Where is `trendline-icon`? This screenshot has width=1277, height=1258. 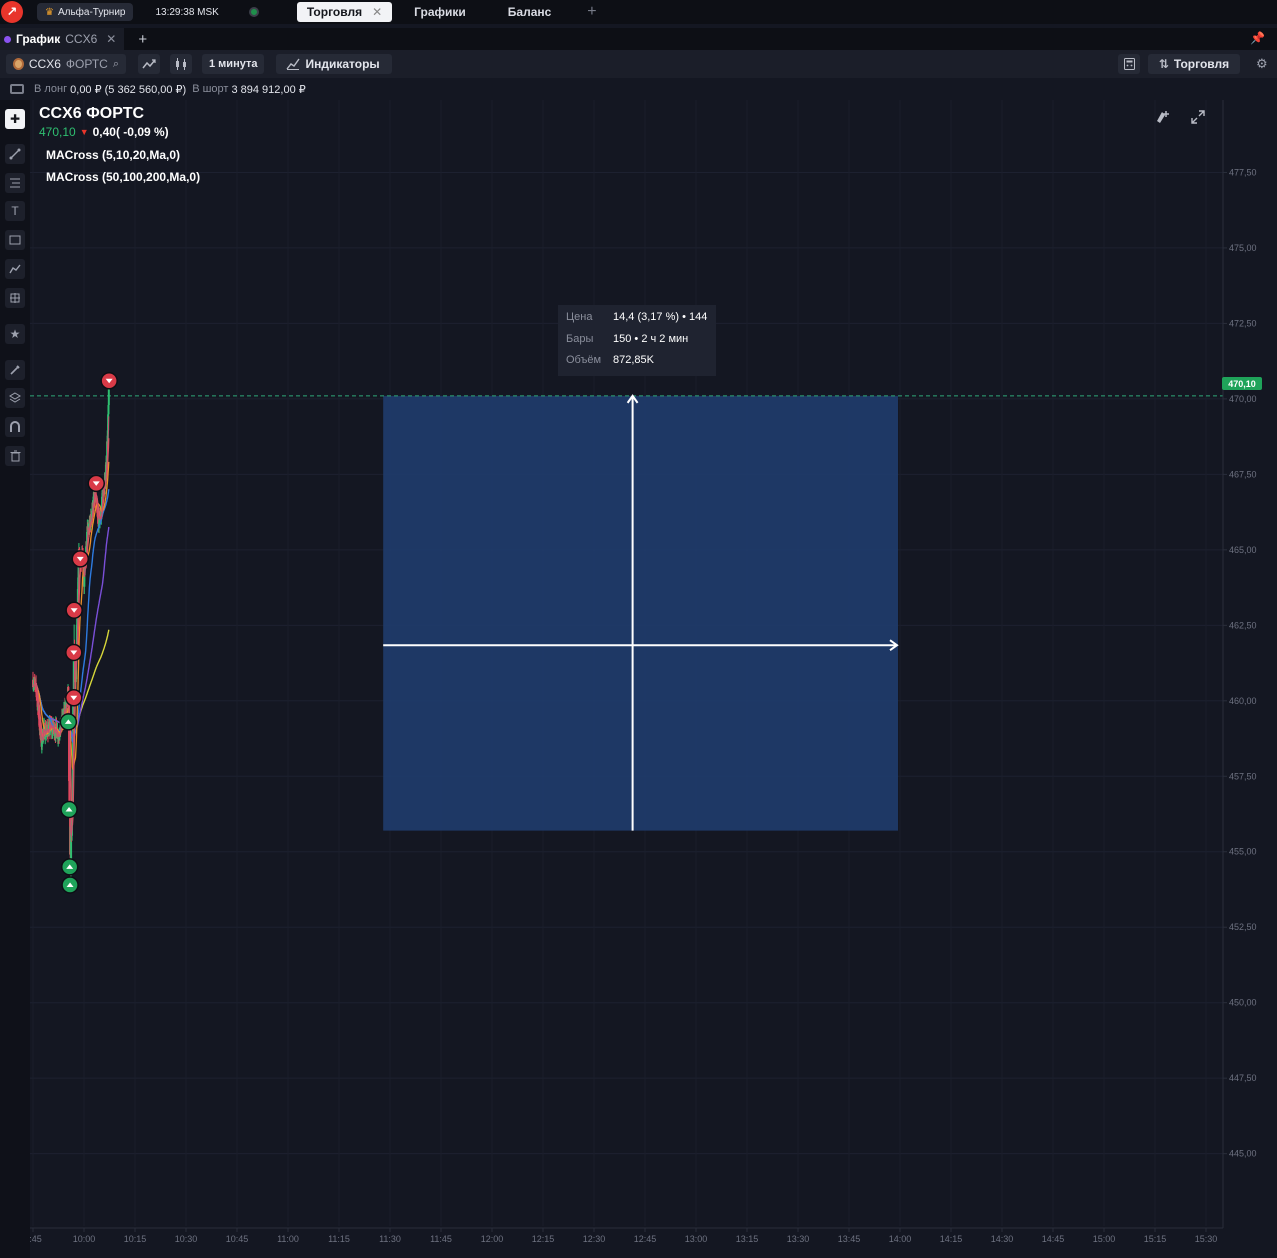 trendline-icon is located at coordinates (15, 154).